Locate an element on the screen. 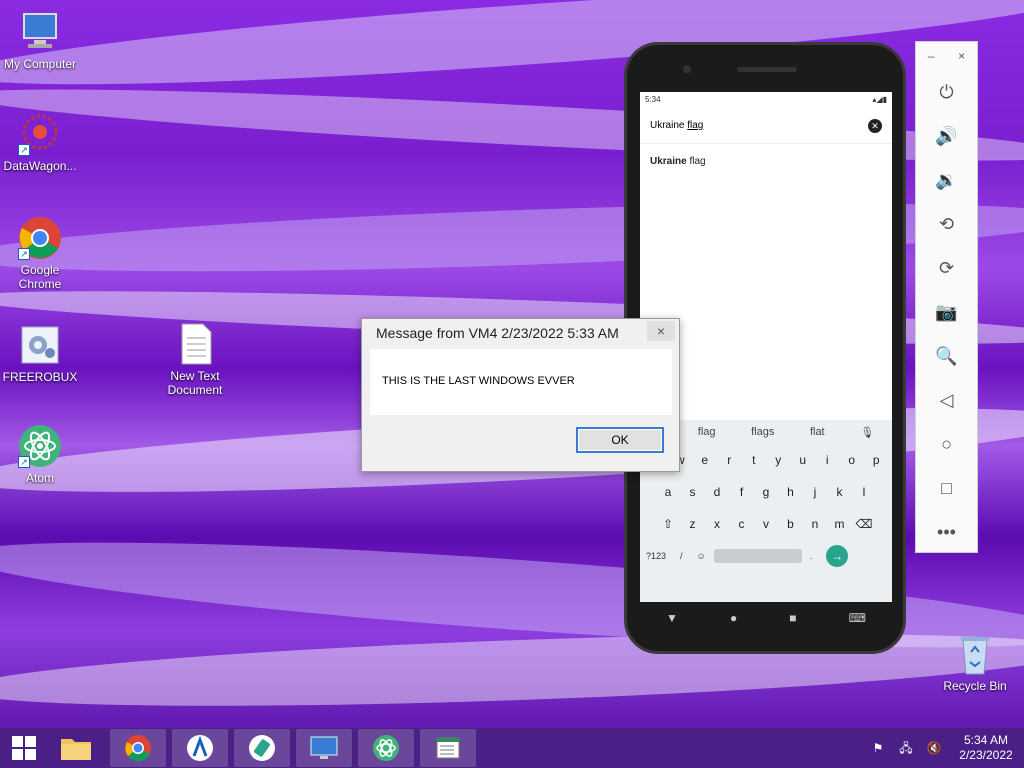  microphone-icon: 🎙 is located at coordinates (867, 432).